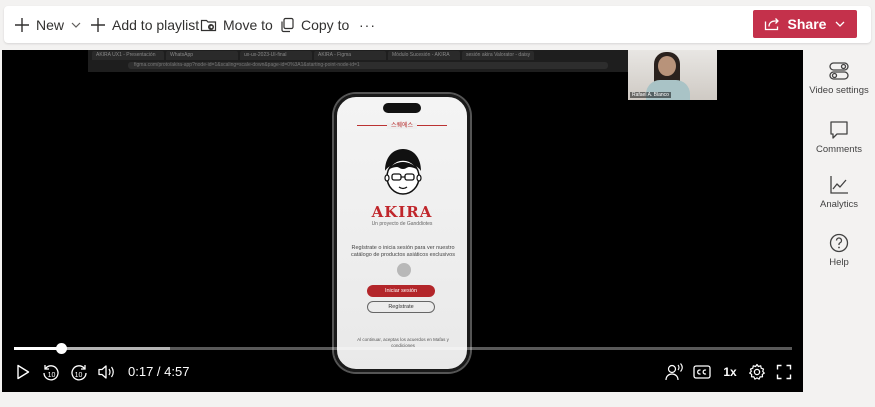 The width and height of the screenshot is (875, 407). I want to click on play-button, so click(23, 372).